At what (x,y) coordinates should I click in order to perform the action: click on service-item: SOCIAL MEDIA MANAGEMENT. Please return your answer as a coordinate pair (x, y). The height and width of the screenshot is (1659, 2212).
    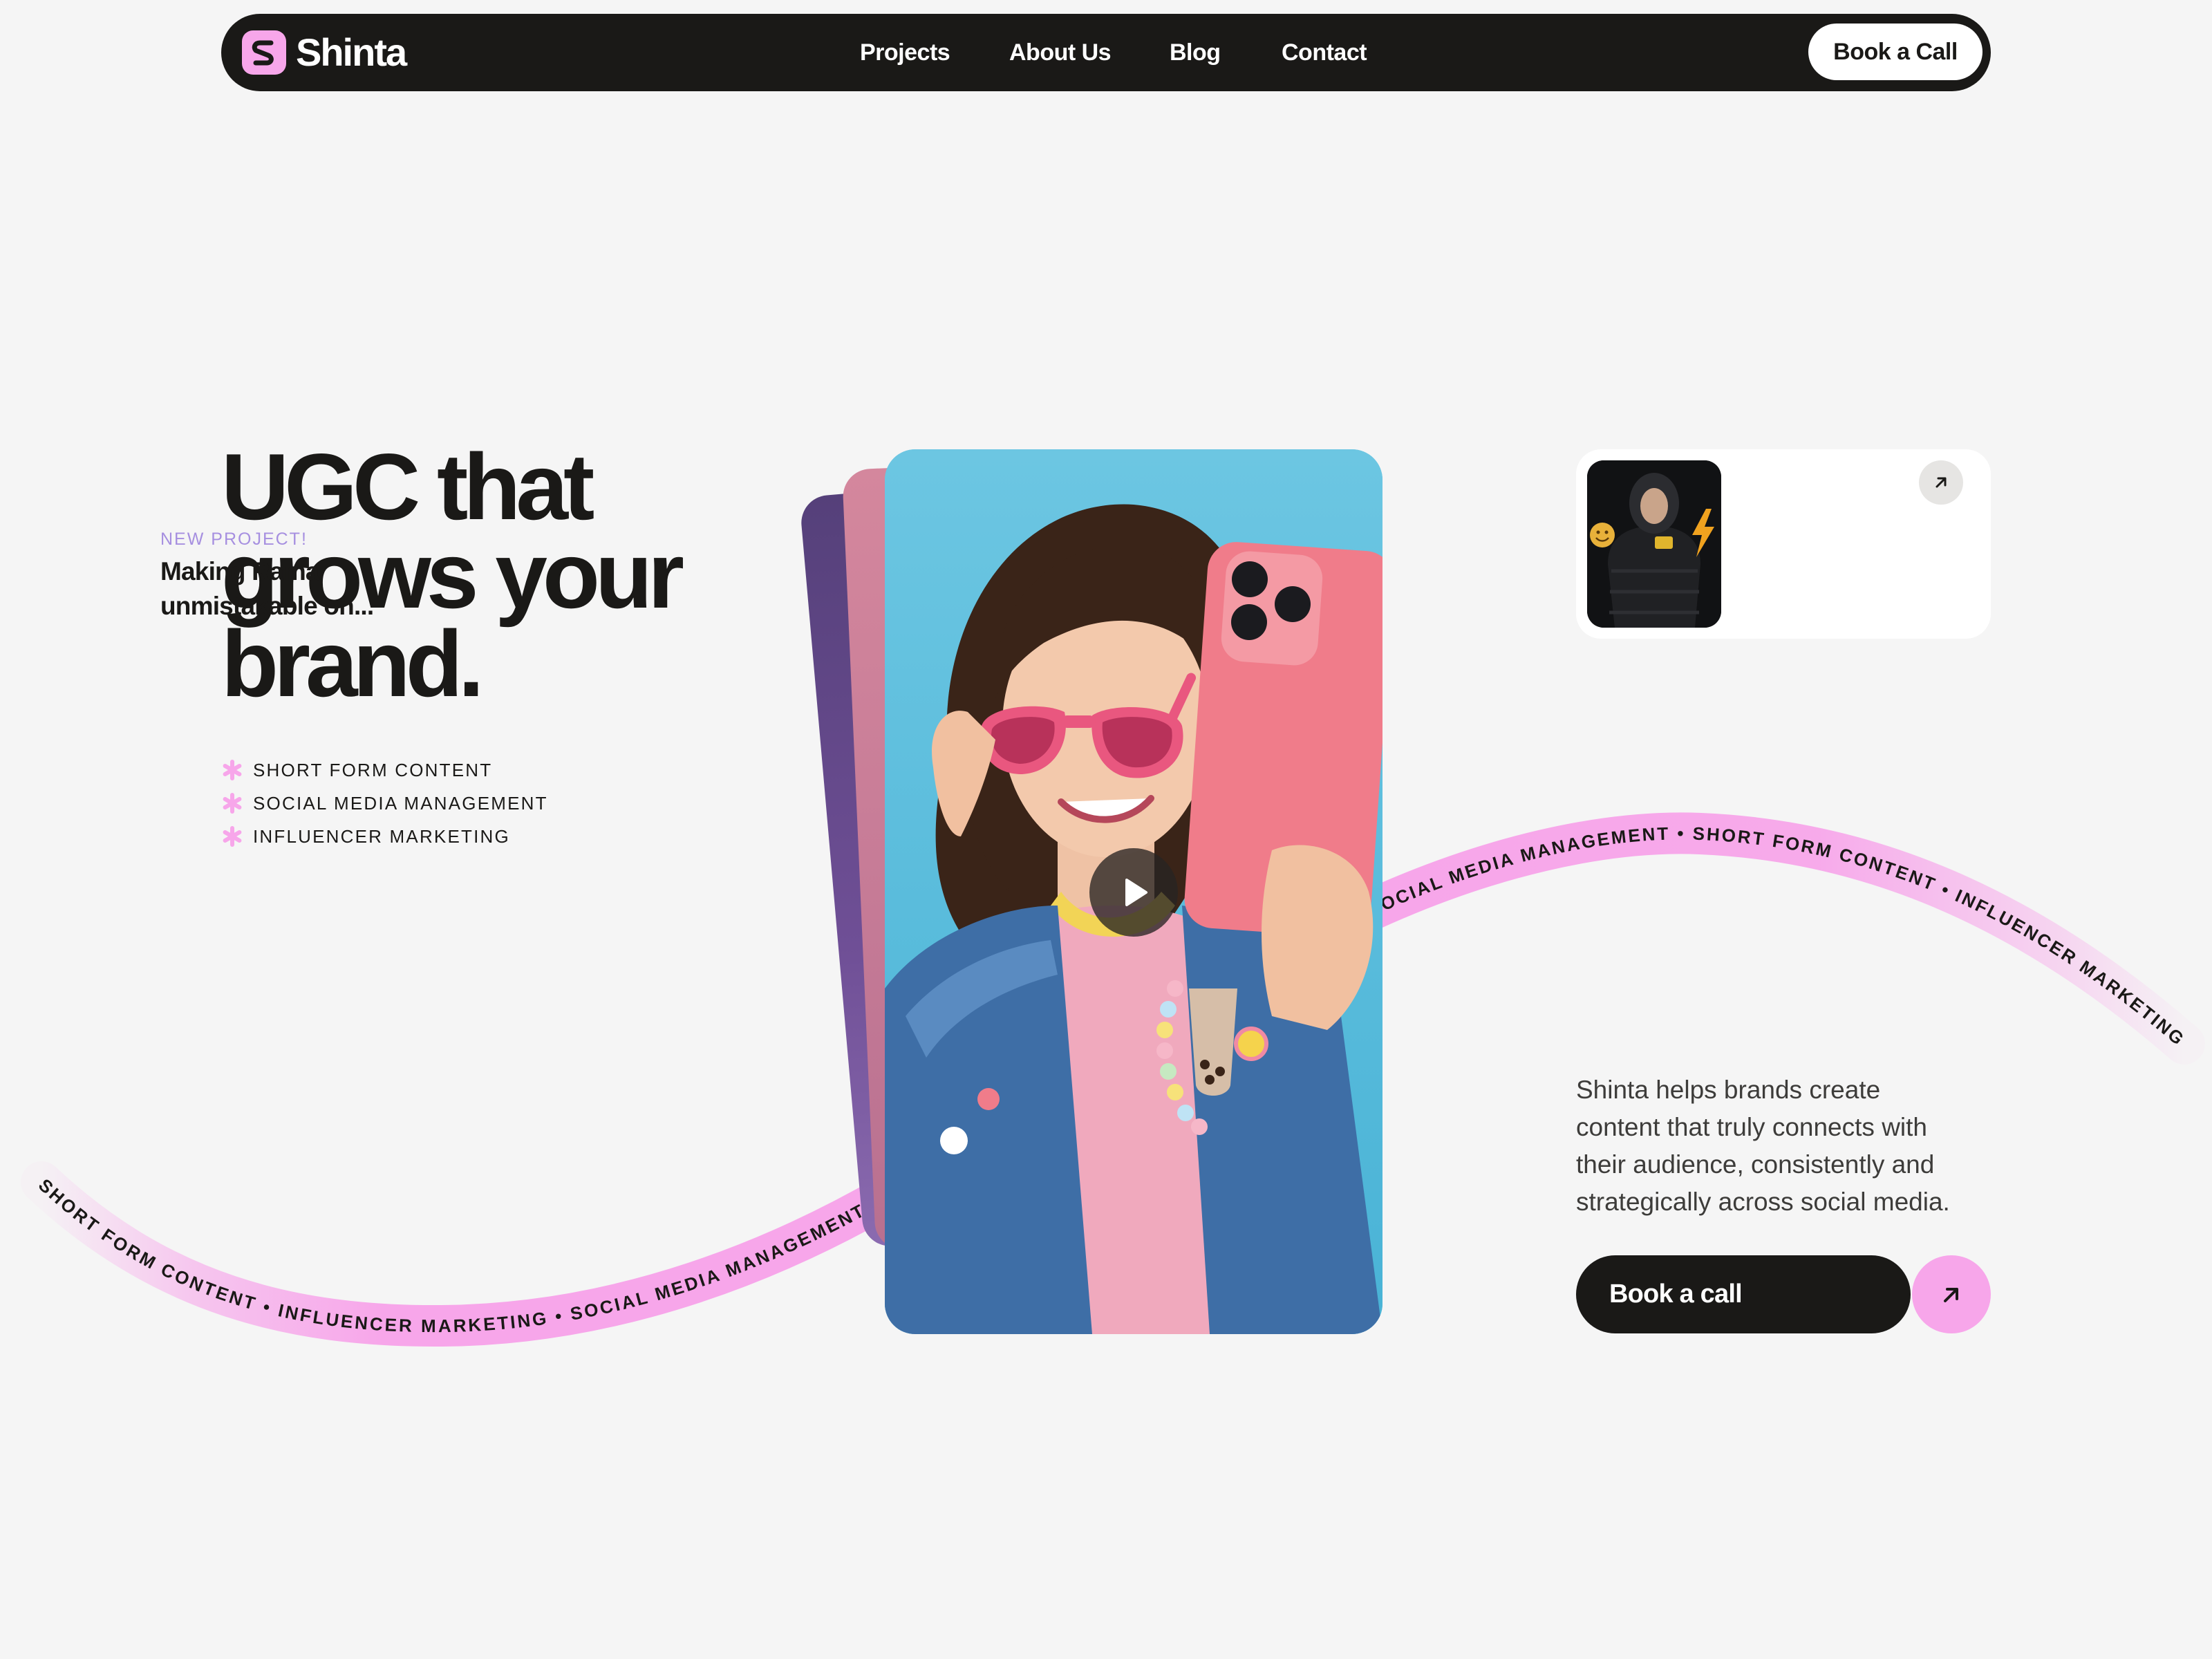
    Looking at the image, I should click on (385, 803).